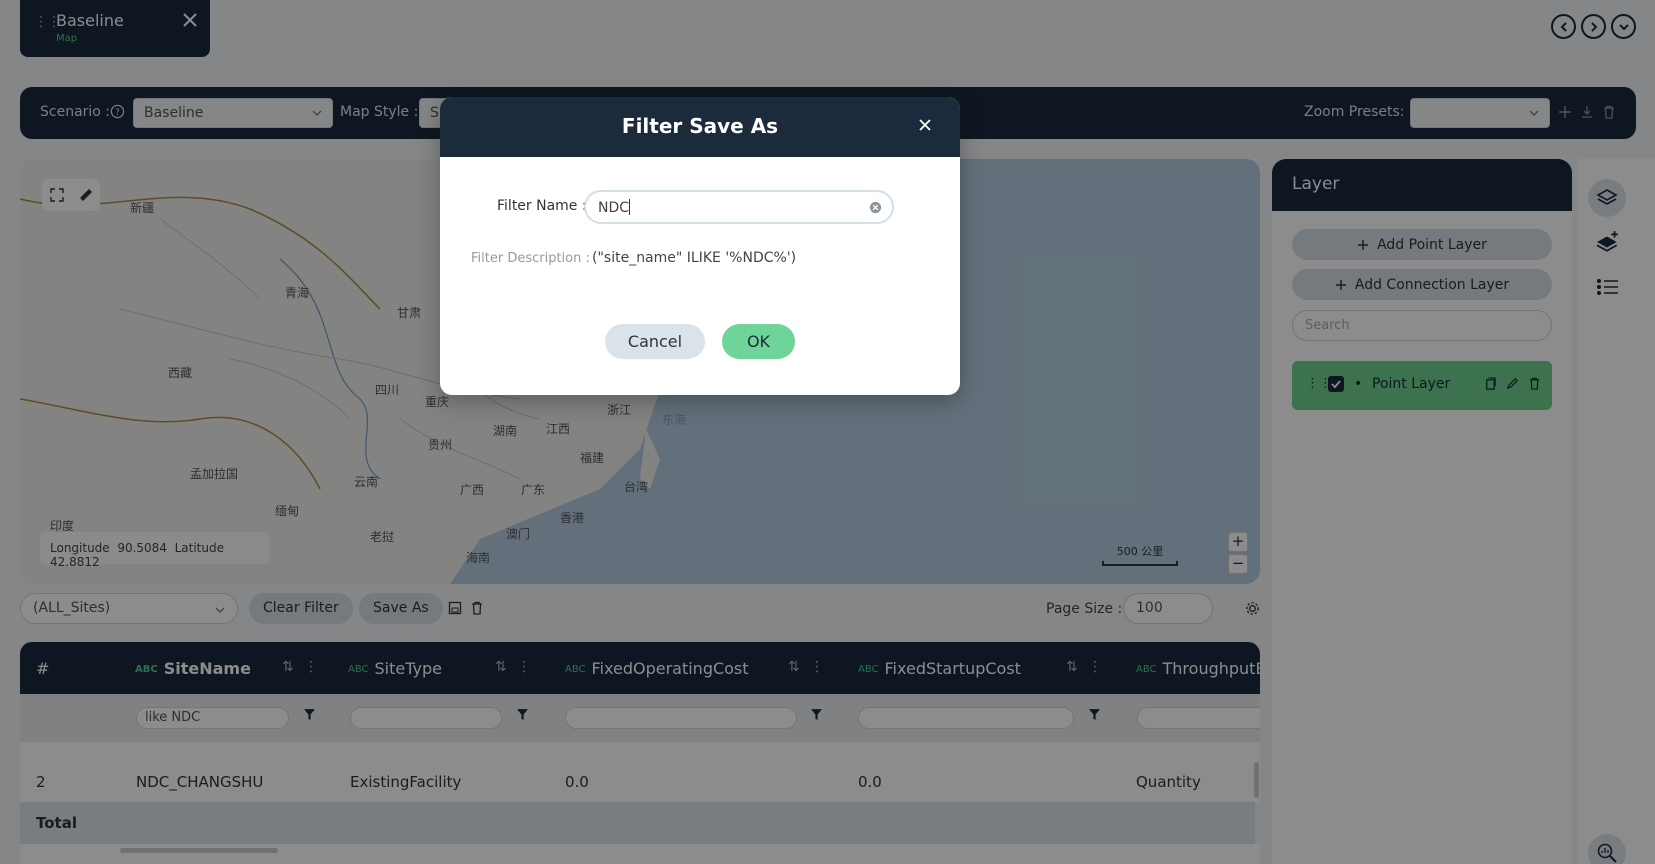 The image size is (1655, 864). I want to click on filter-description-value: ("site_name" ILIKE '%NDC%'), so click(694, 258).